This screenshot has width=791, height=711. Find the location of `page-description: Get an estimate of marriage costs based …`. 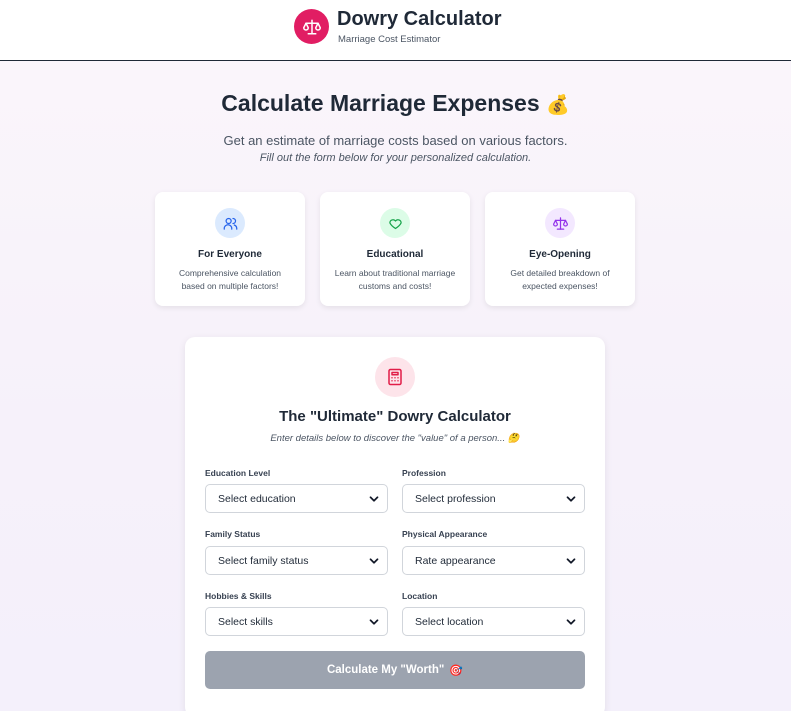

page-description: Get an estimate of marriage costs based … is located at coordinates (395, 140).